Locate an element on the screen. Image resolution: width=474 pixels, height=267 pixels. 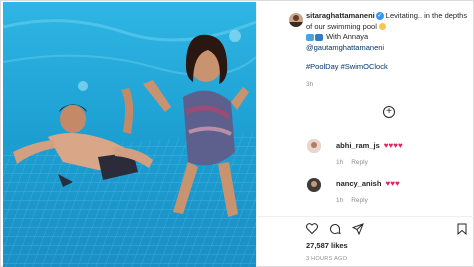
caption-time: 3h is located at coordinates (310, 84).